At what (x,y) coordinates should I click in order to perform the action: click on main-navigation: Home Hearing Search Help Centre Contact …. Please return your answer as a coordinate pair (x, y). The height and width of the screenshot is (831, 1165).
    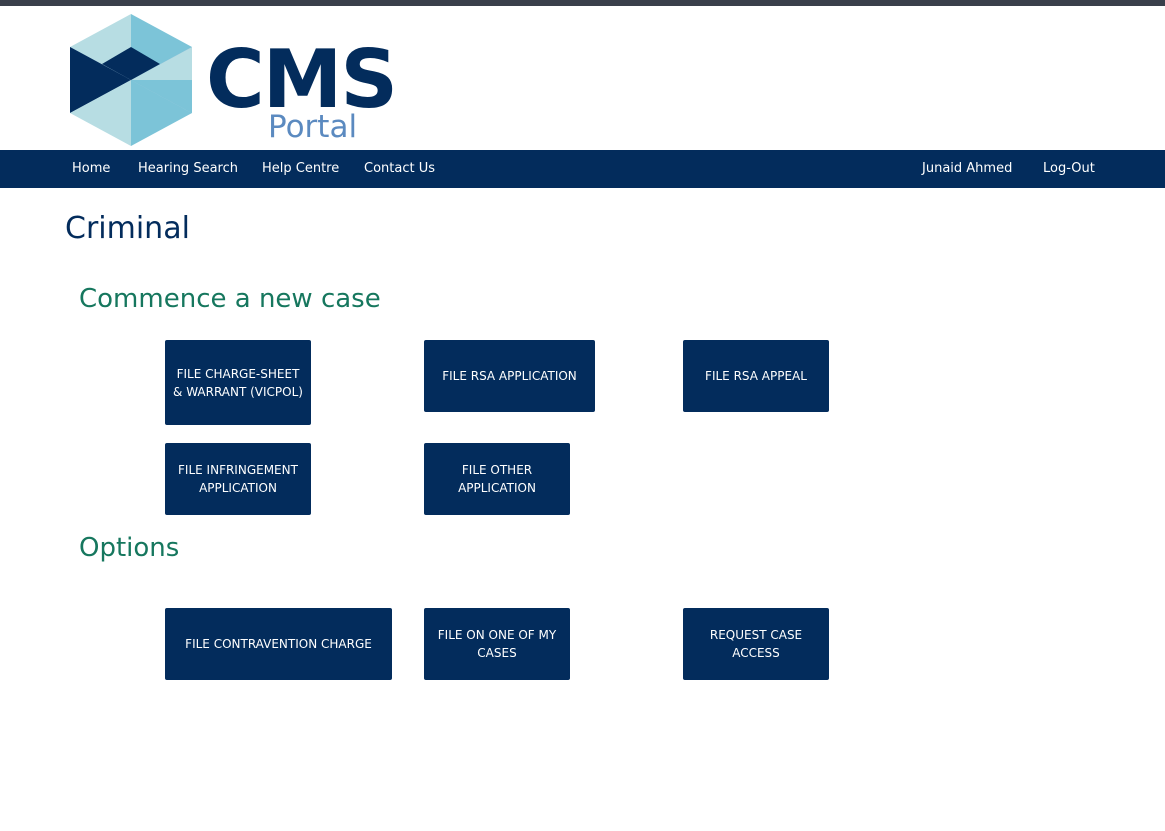
    Looking at the image, I should click on (582, 169).